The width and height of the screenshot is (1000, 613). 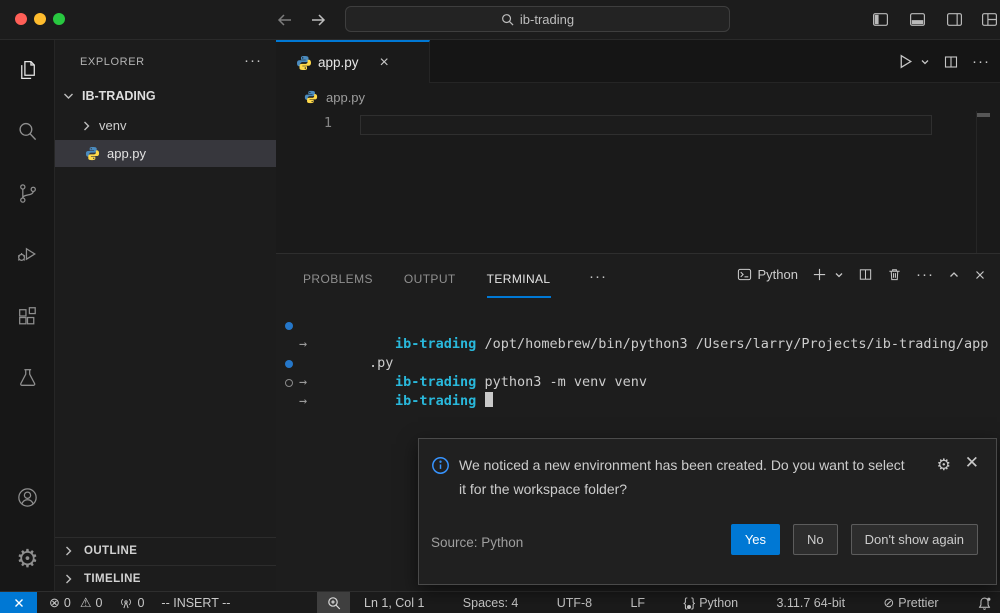 I want to click on new-terminal-icon, so click(x=819, y=274).